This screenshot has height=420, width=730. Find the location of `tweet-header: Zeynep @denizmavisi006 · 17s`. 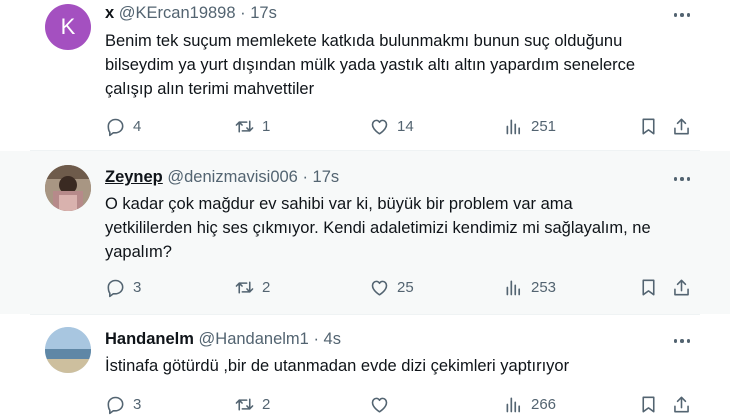

tweet-header: Zeynep @denizmavisi006 · 17s is located at coordinates (222, 177).